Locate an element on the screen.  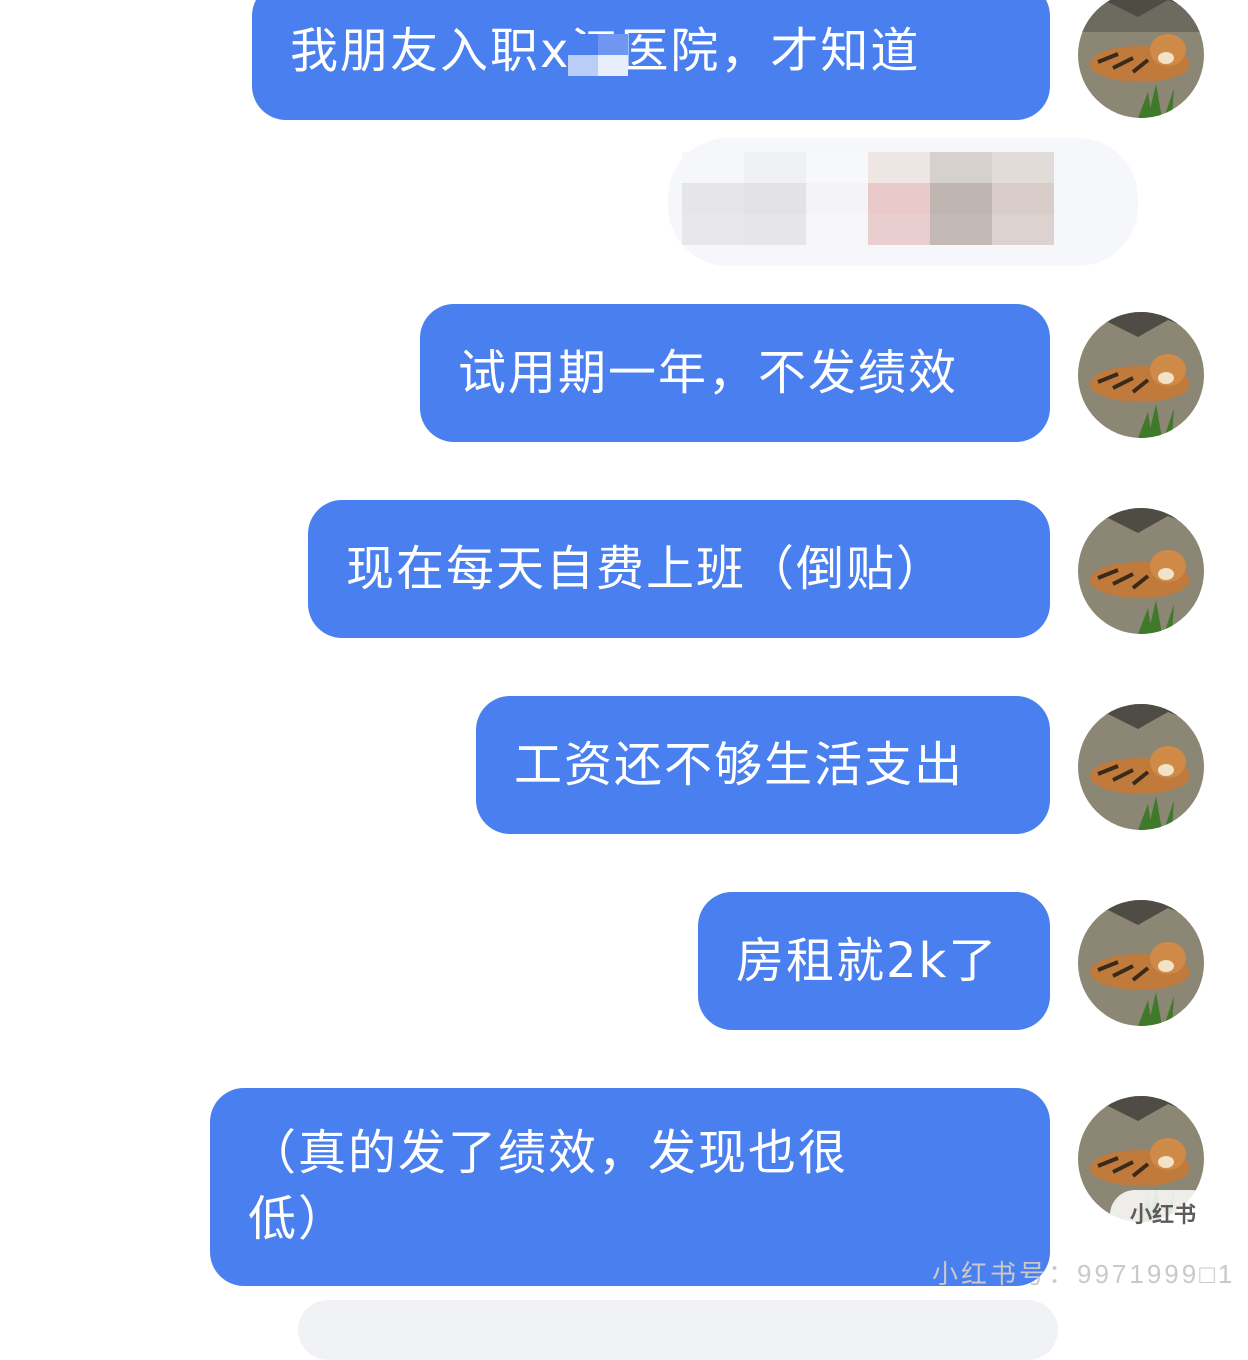
message-bubble-2: 试用期一年，不发绩效 is located at coordinates (735, 373).